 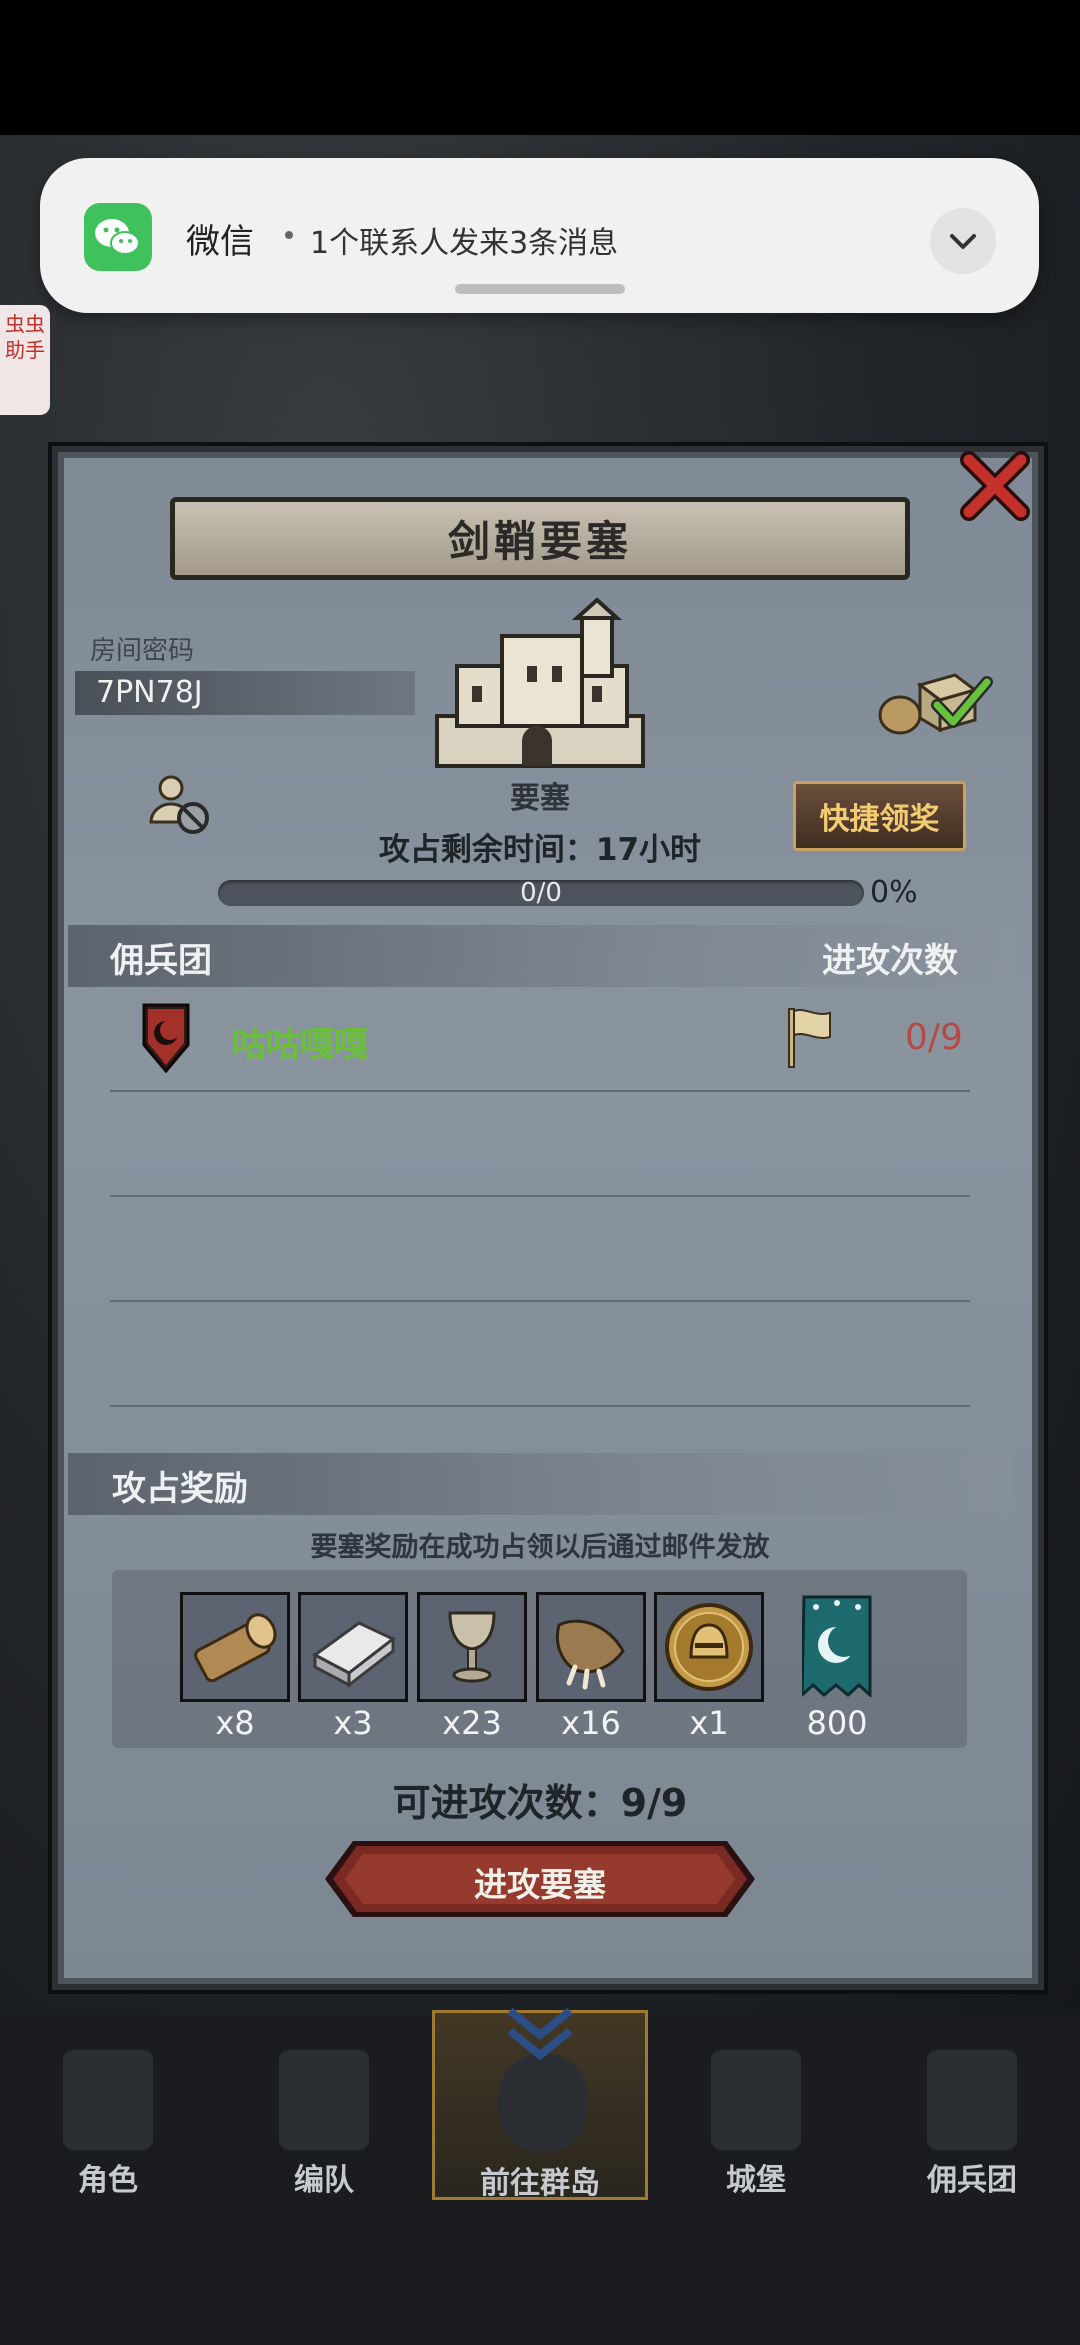 What do you see at coordinates (890, 961) in the screenshot?
I see `attacks-header-label: 进攻次数` at bounding box center [890, 961].